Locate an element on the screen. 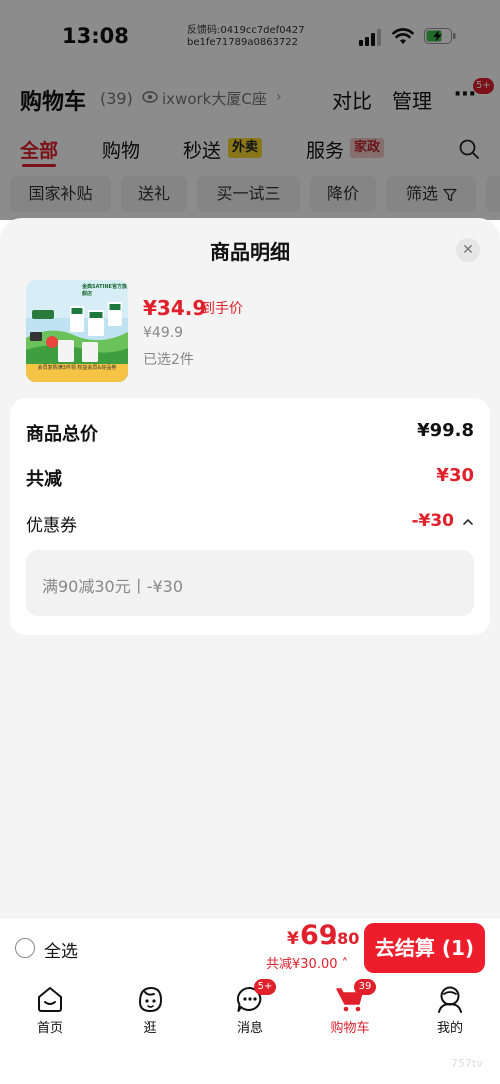 The width and height of the screenshot is (500, 1084). sheet-title: 商品明细 is located at coordinates (250, 252).